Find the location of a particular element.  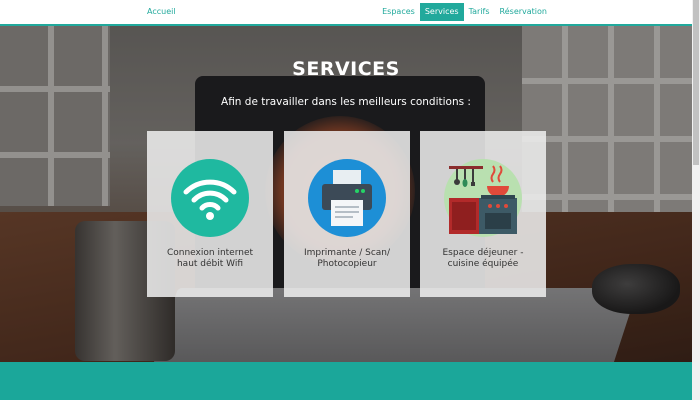

kitchen-icon is located at coordinates (483, 198).